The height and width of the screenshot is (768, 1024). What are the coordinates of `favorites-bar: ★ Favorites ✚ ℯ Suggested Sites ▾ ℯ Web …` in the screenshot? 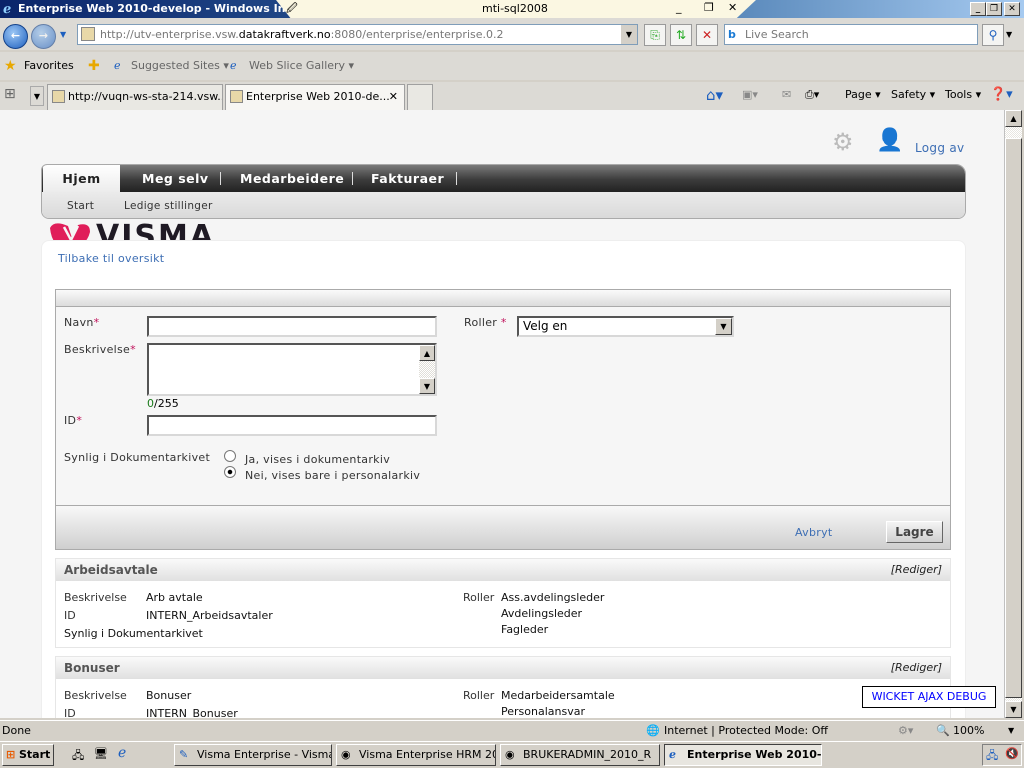 It's located at (512, 66).